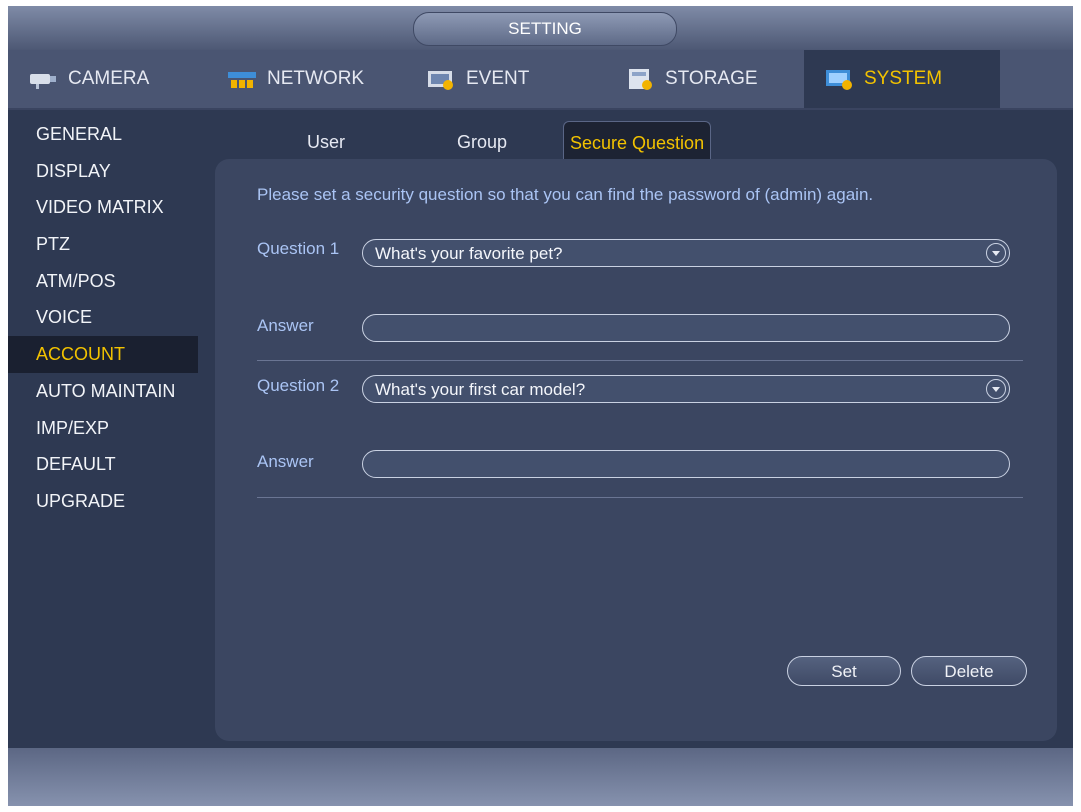  What do you see at coordinates (469, 253) in the screenshot?
I see `question1-value: What's your favorite pet?` at bounding box center [469, 253].